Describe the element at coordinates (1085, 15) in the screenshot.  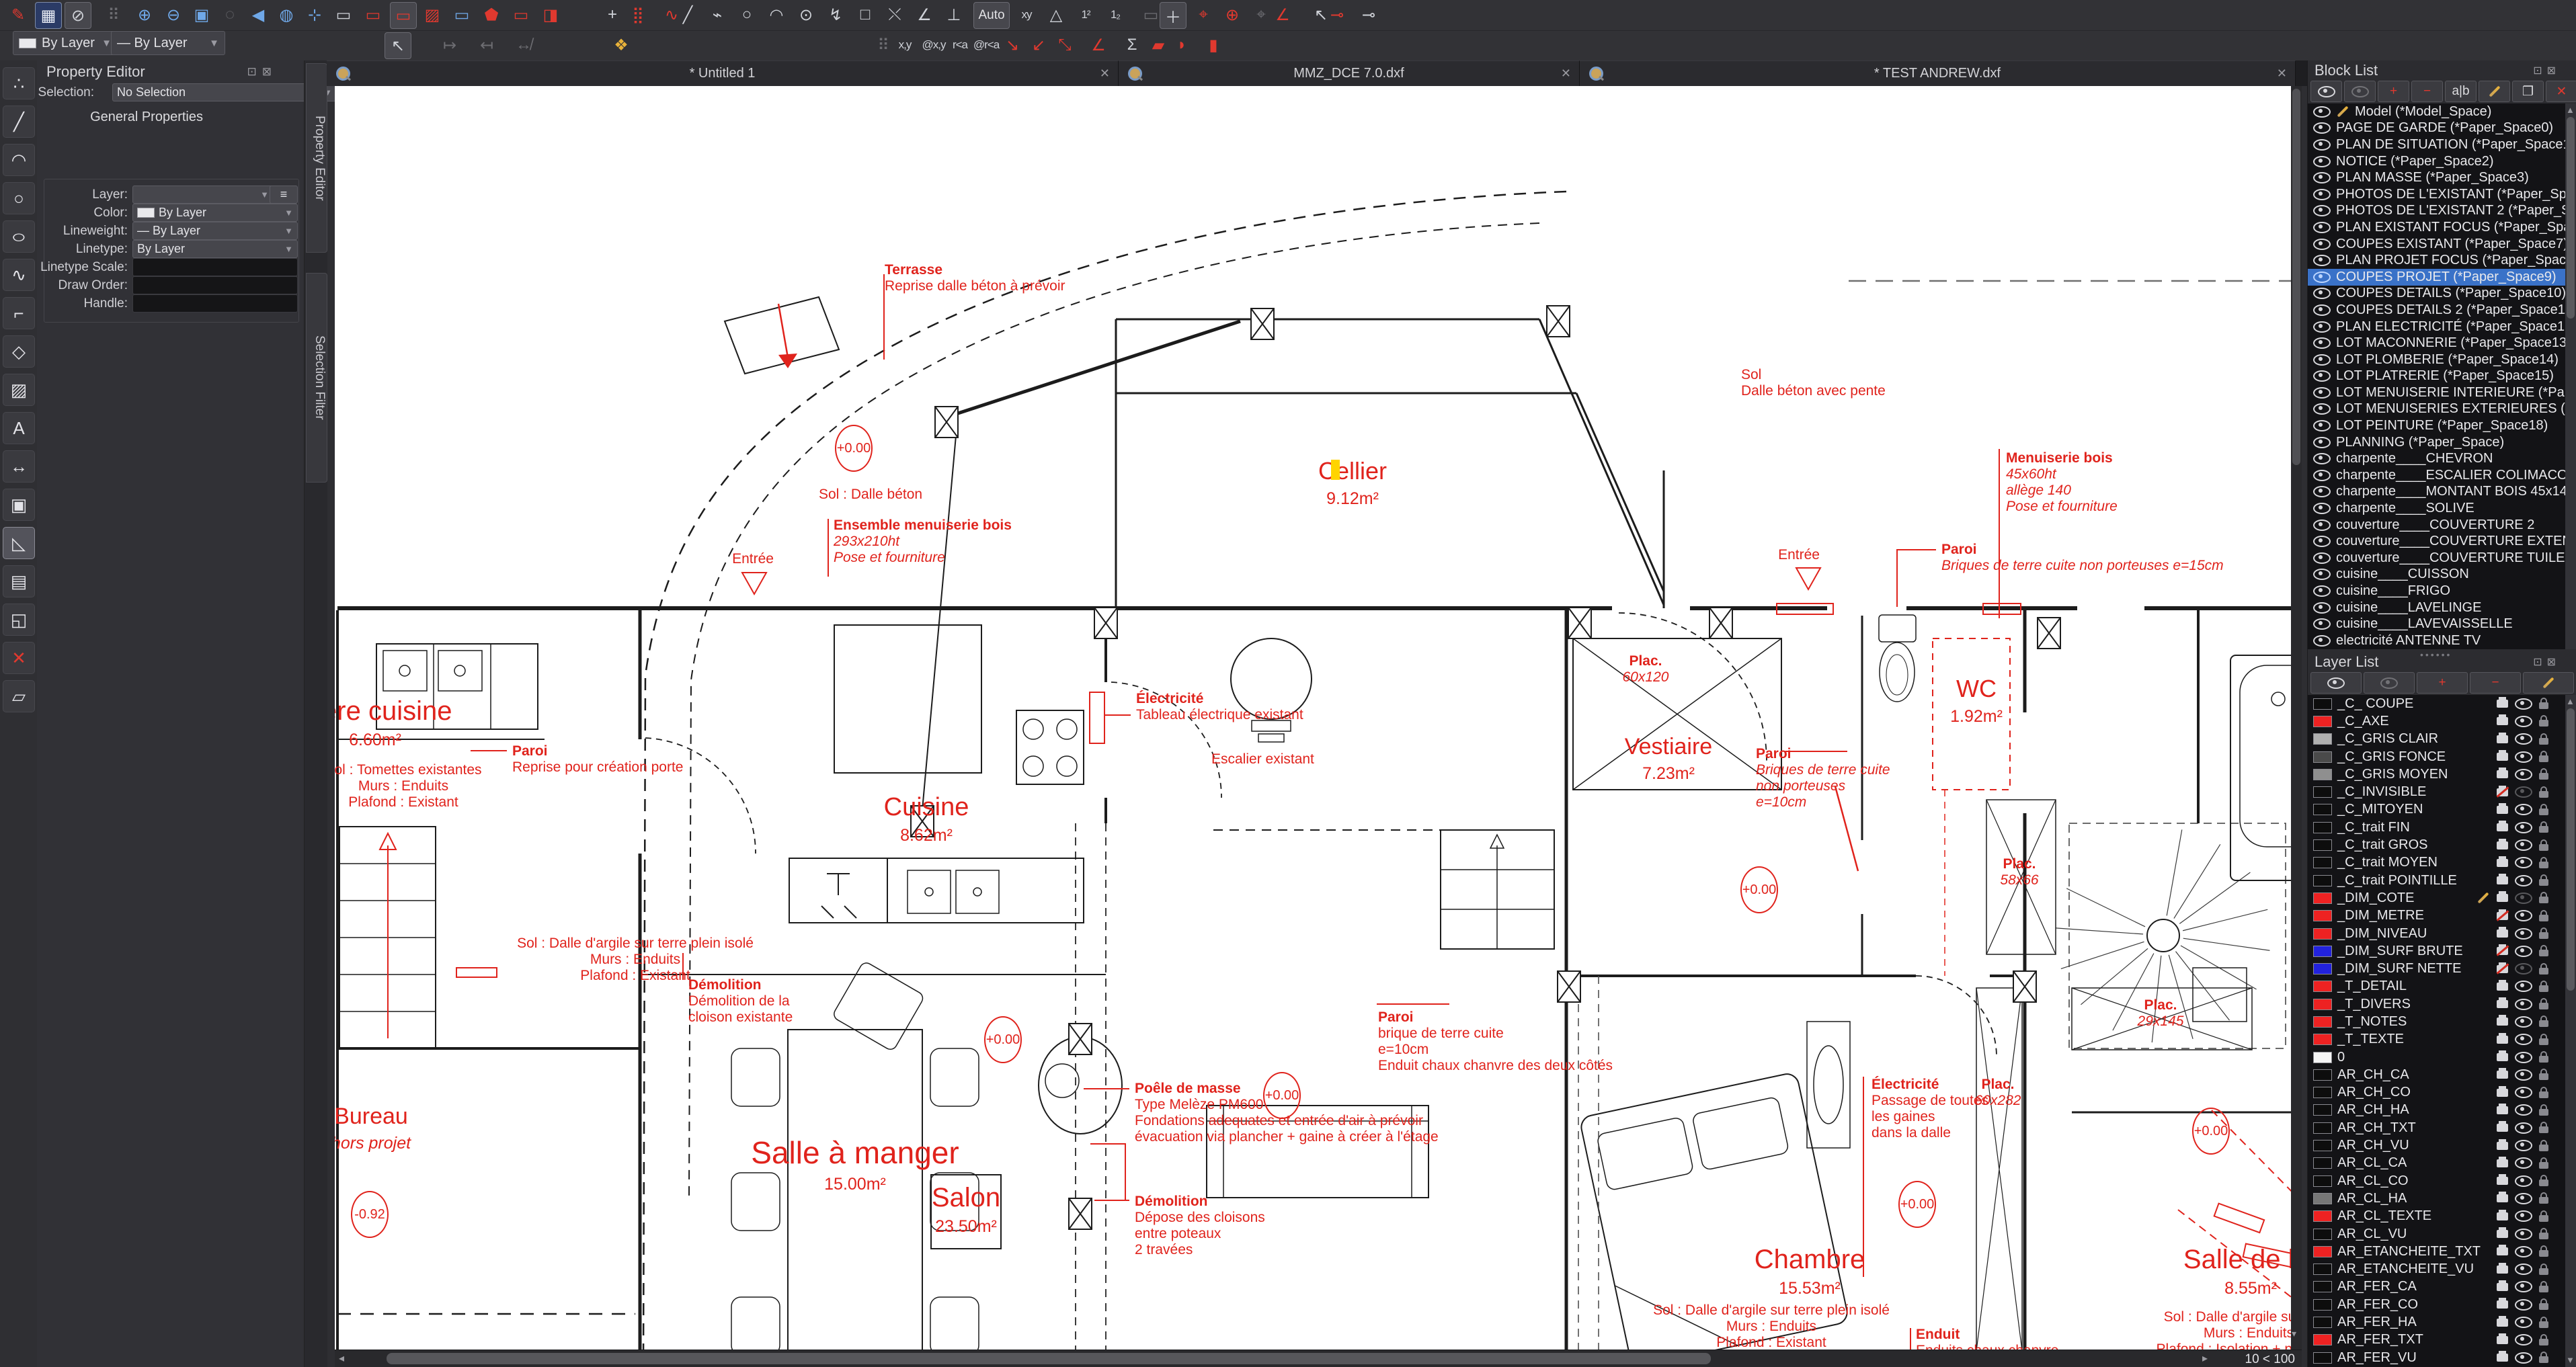
I see `dim-style1-icon: 1²` at that location.